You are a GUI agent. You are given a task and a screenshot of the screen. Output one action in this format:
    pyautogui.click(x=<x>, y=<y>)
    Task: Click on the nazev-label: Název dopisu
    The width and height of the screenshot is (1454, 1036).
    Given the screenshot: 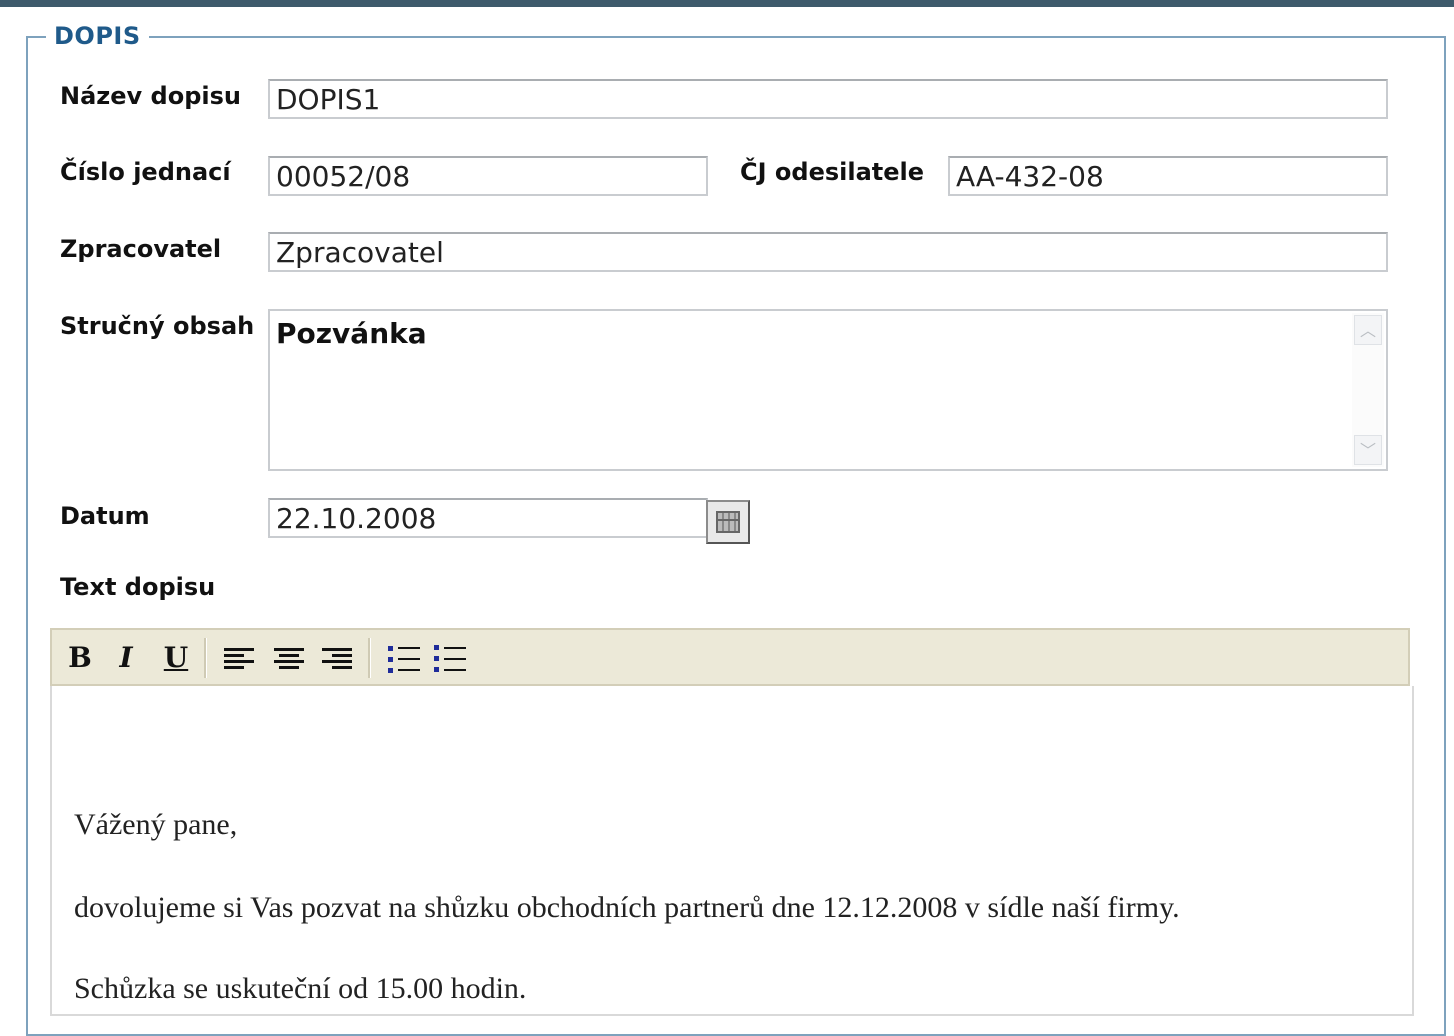 What is the action you would take?
    pyautogui.click(x=150, y=96)
    